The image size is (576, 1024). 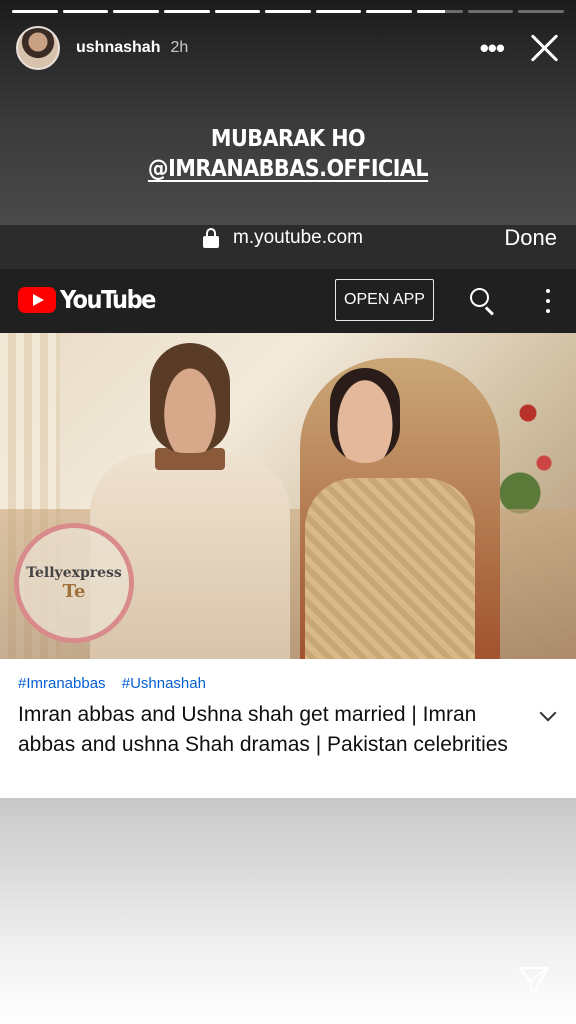 What do you see at coordinates (288, 48) in the screenshot?
I see `story-header: ushnashah 2h •••` at bounding box center [288, 48].